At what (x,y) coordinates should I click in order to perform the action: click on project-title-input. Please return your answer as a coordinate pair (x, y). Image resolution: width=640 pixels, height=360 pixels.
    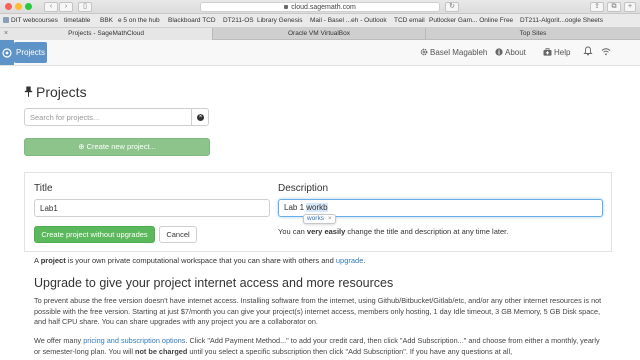
    Looking at the image, I should click on (152, 208).